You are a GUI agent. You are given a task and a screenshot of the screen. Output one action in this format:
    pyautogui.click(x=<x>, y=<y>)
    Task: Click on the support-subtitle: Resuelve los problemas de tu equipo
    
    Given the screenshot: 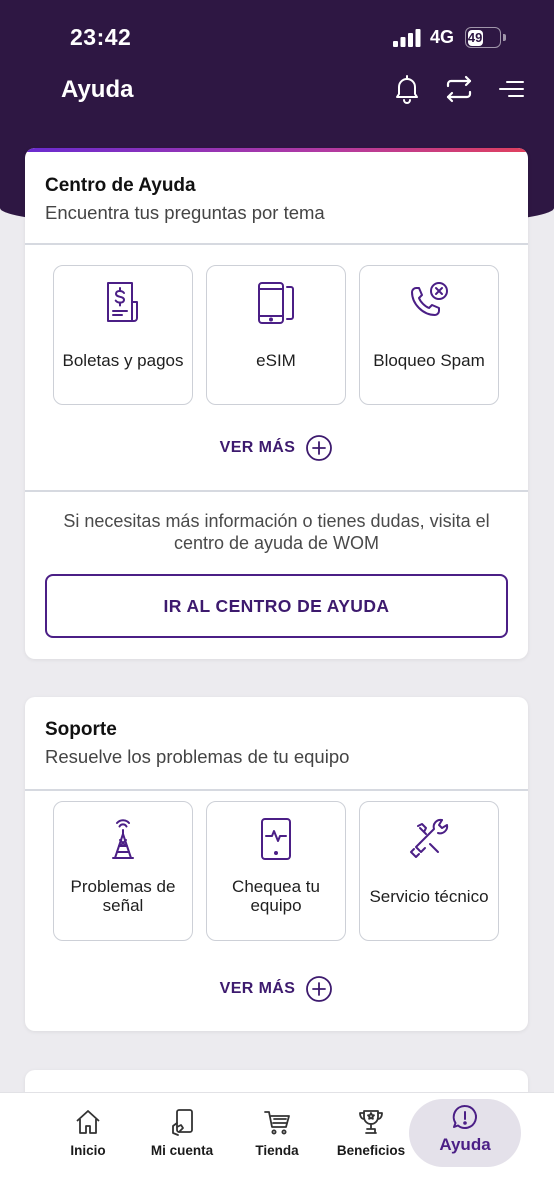 What is the action you would take?
    pyautogui.click(x=197, y=756)
    